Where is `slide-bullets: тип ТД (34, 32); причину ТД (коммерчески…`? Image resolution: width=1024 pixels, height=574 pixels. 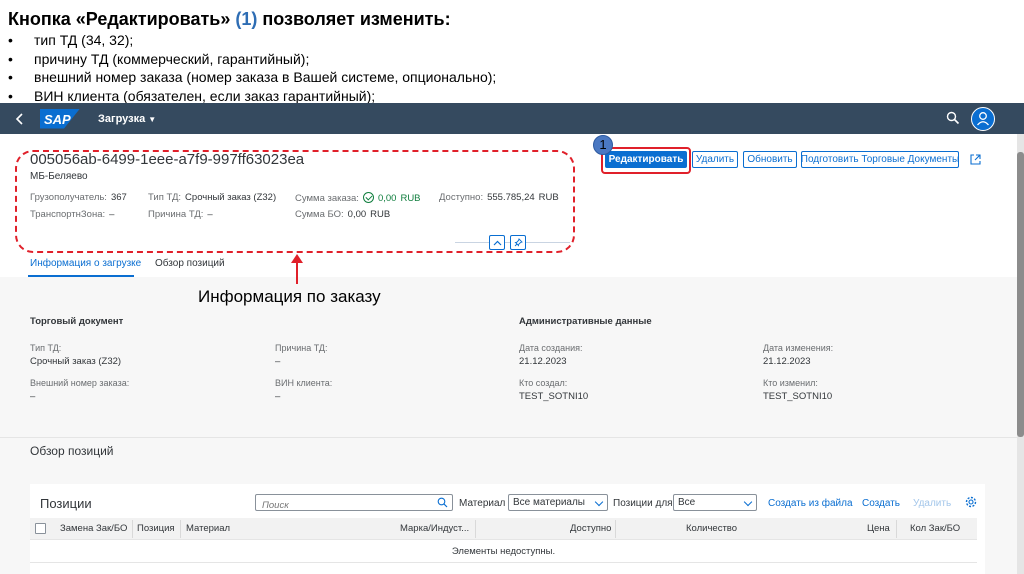
slide-bullets: тип ТД (34, 32); причину ТД (коммерчески… is located at coordinates (516, 68).